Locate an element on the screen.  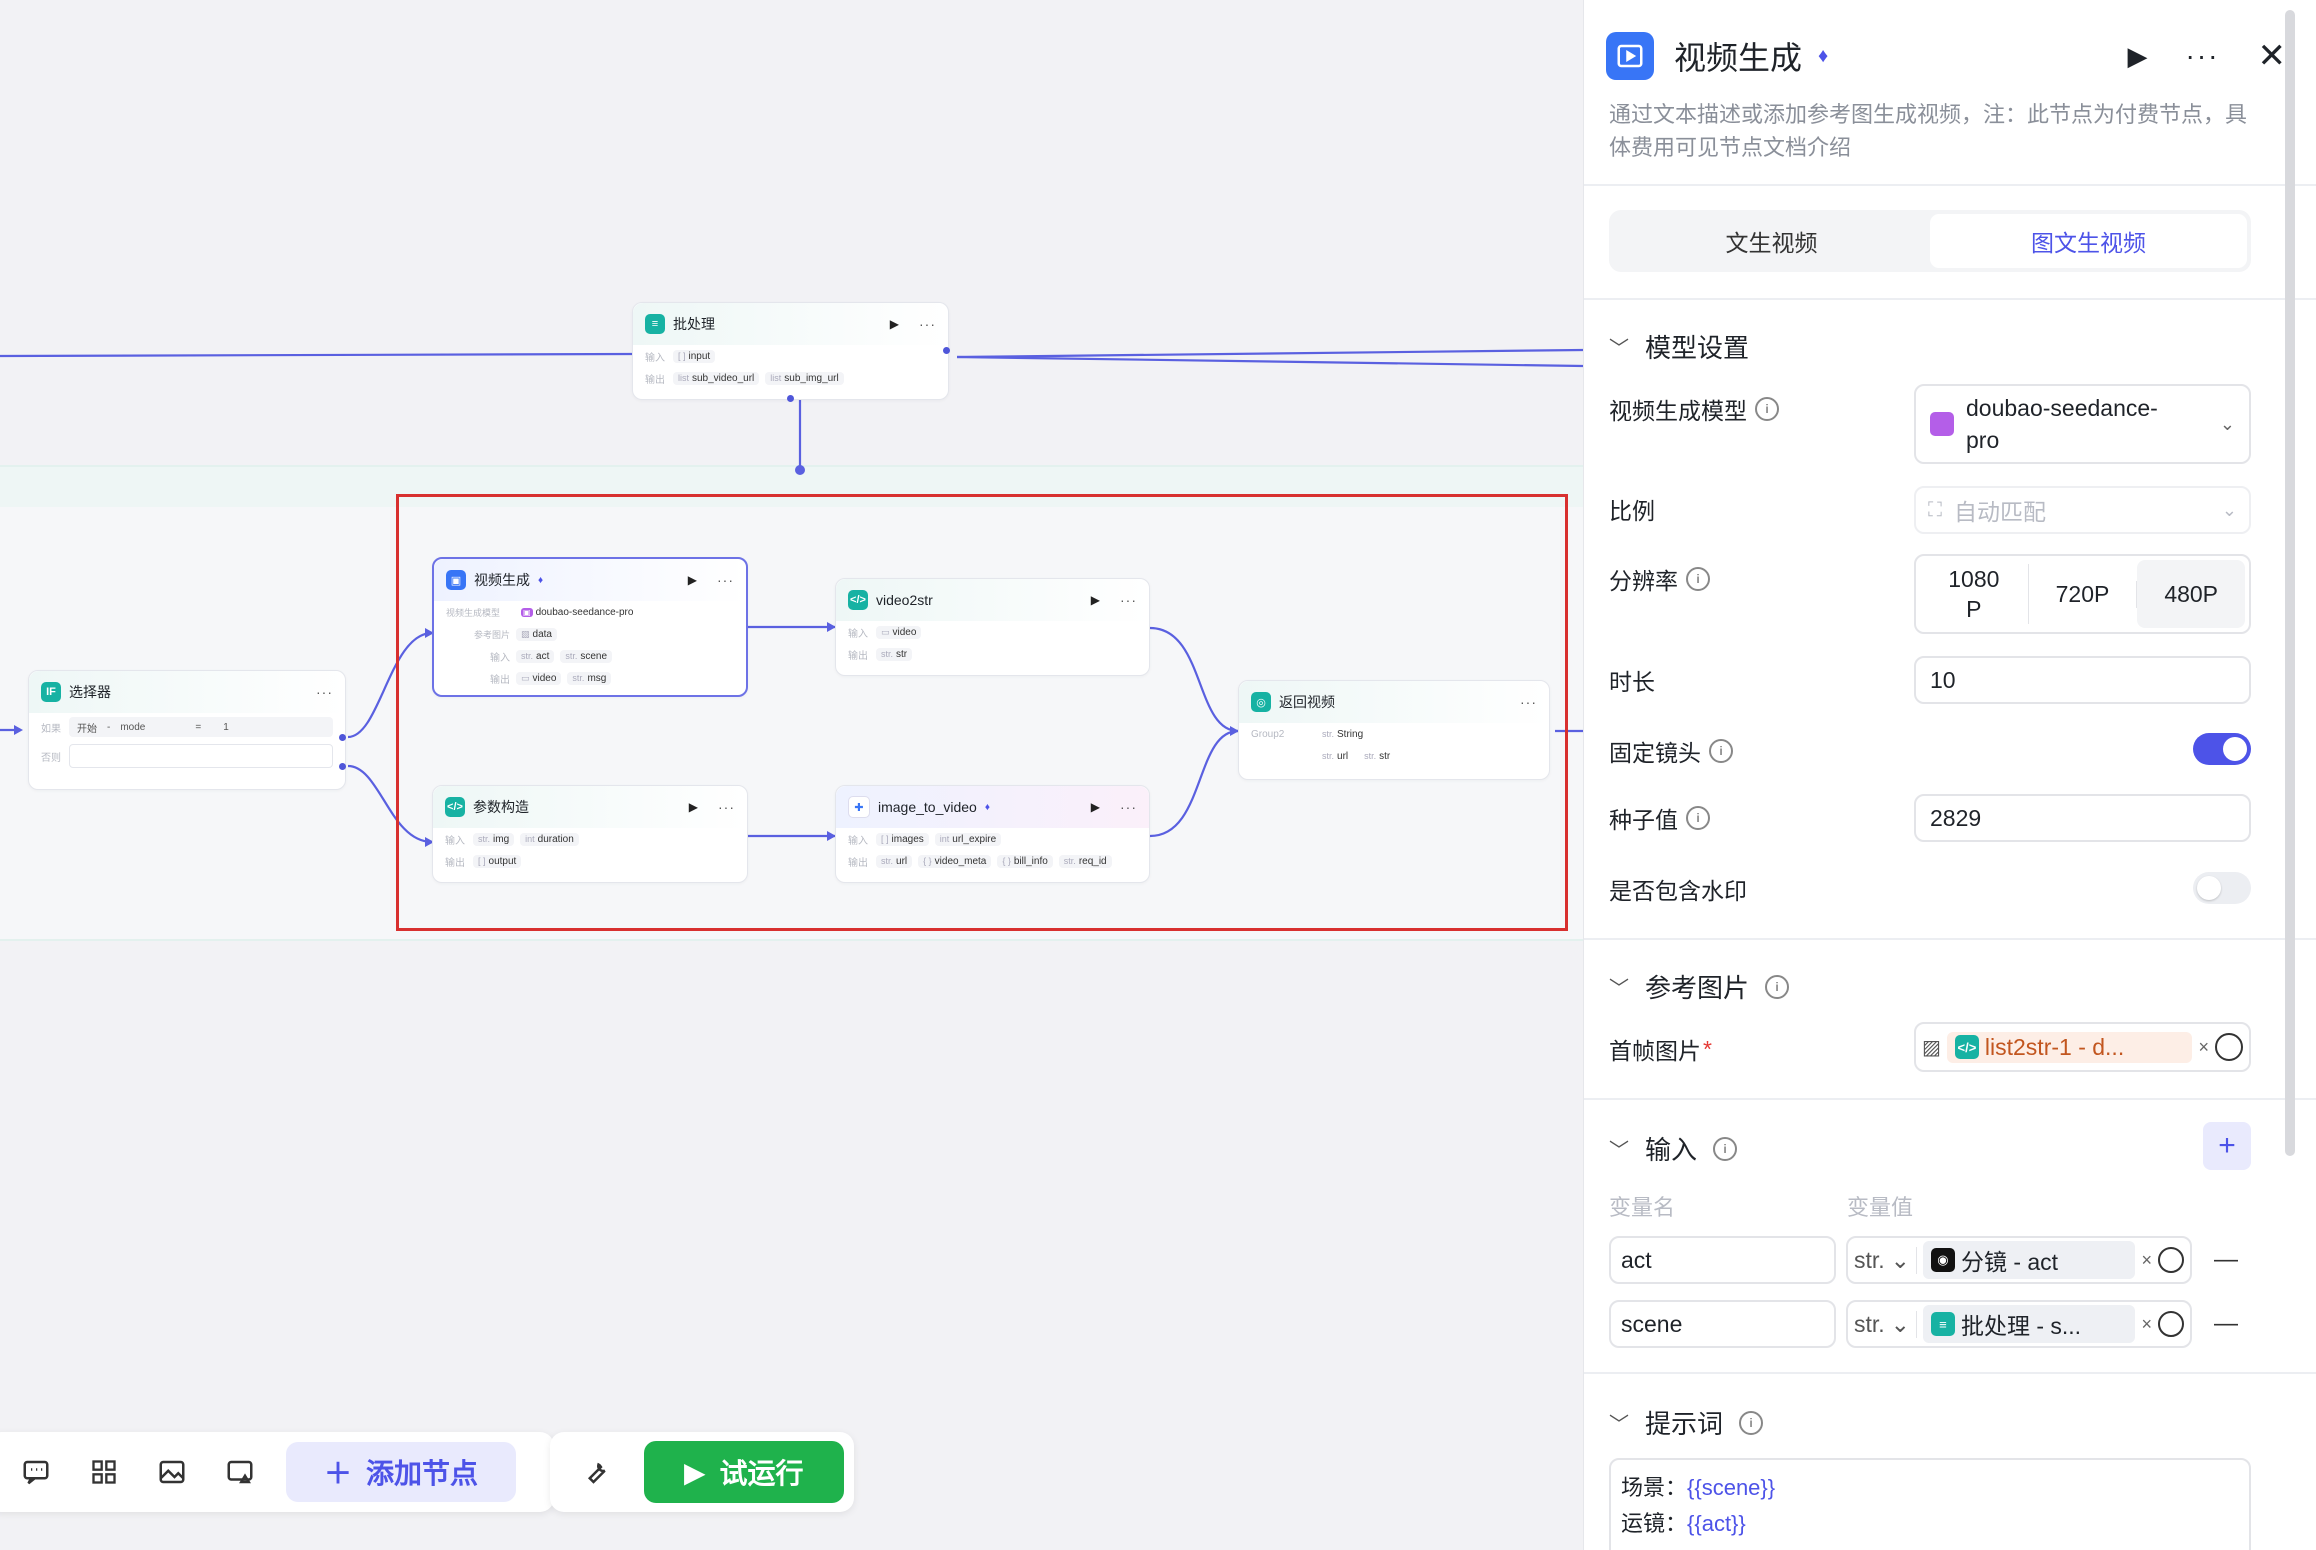
required-mark: * is located at coordinates (1707, 1048).